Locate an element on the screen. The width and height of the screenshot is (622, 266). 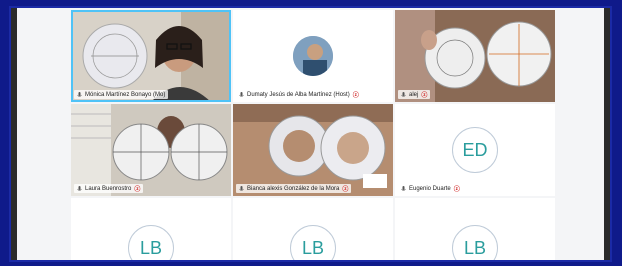
video-tile-eugenio: ED Eugenio Duarte ⓩ is located at coordinates (475, 150).